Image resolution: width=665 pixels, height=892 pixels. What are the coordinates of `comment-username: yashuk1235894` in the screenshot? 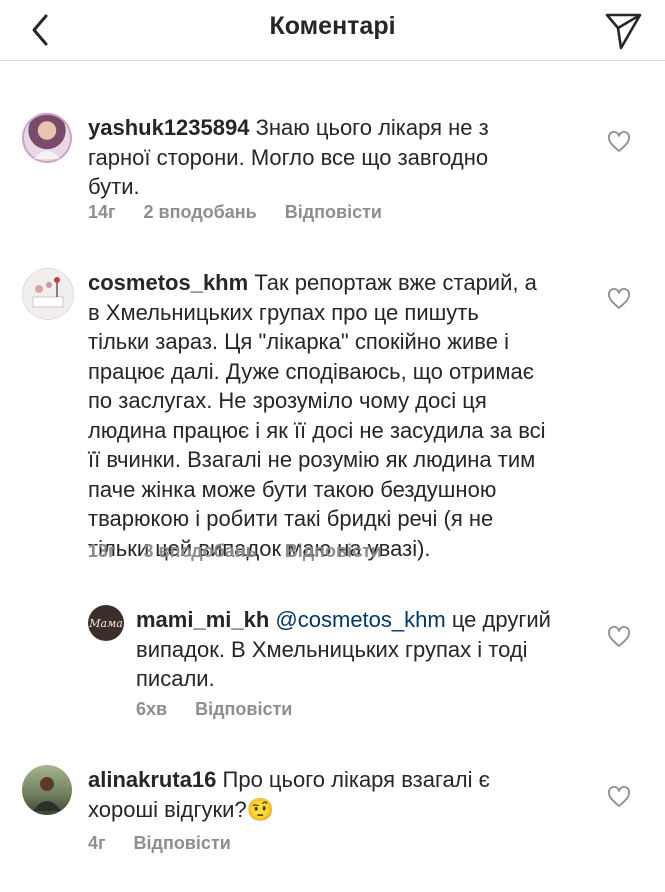 It's located at (168, 127).